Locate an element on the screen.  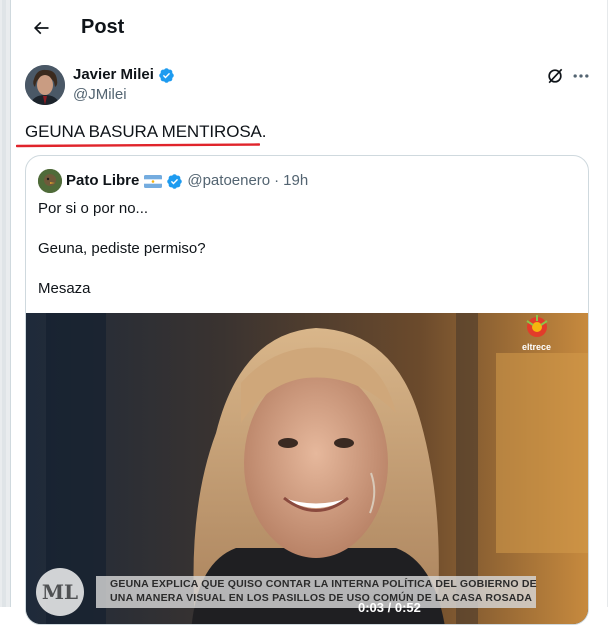
show-logo: ML is located at coordinates (60, 592).